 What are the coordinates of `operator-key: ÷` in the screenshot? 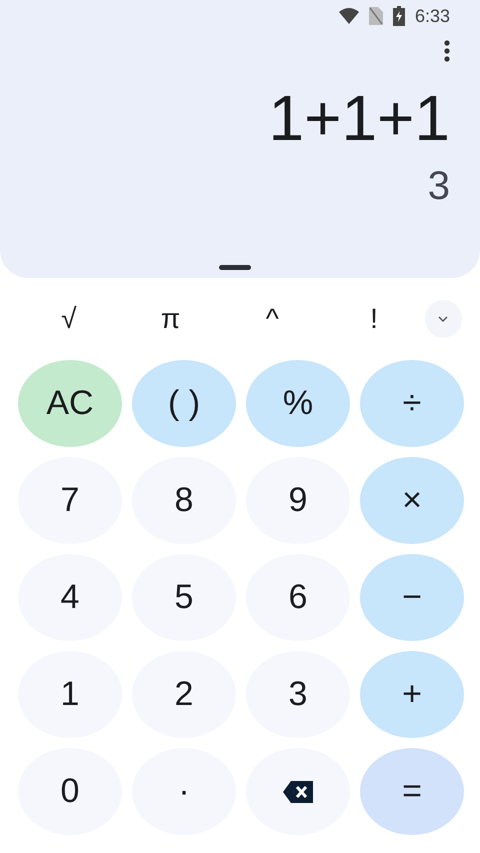 It's located at (412, 403).